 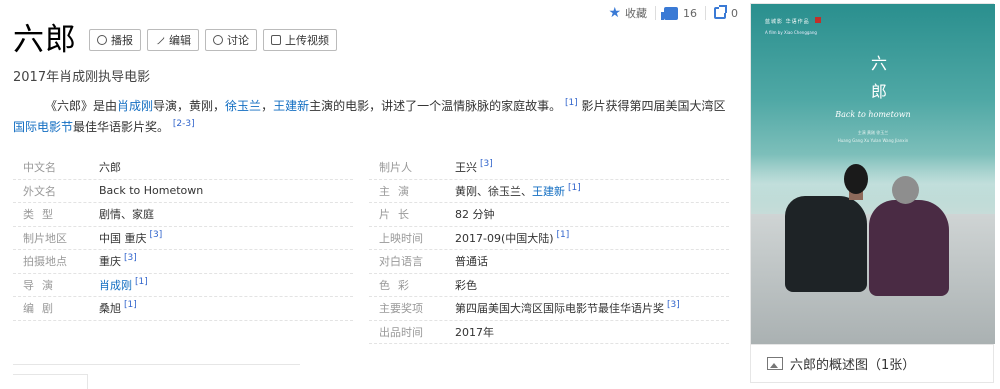 I want to click on info-key: 制片人, so click(x=395, y=168).